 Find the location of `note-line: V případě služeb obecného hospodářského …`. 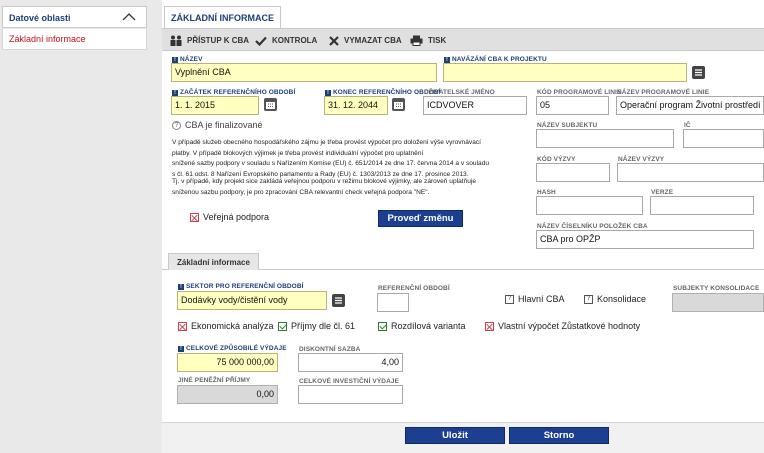

note-line: V případě služeb obecného hospodářského … is located at coordinates (326, 142).